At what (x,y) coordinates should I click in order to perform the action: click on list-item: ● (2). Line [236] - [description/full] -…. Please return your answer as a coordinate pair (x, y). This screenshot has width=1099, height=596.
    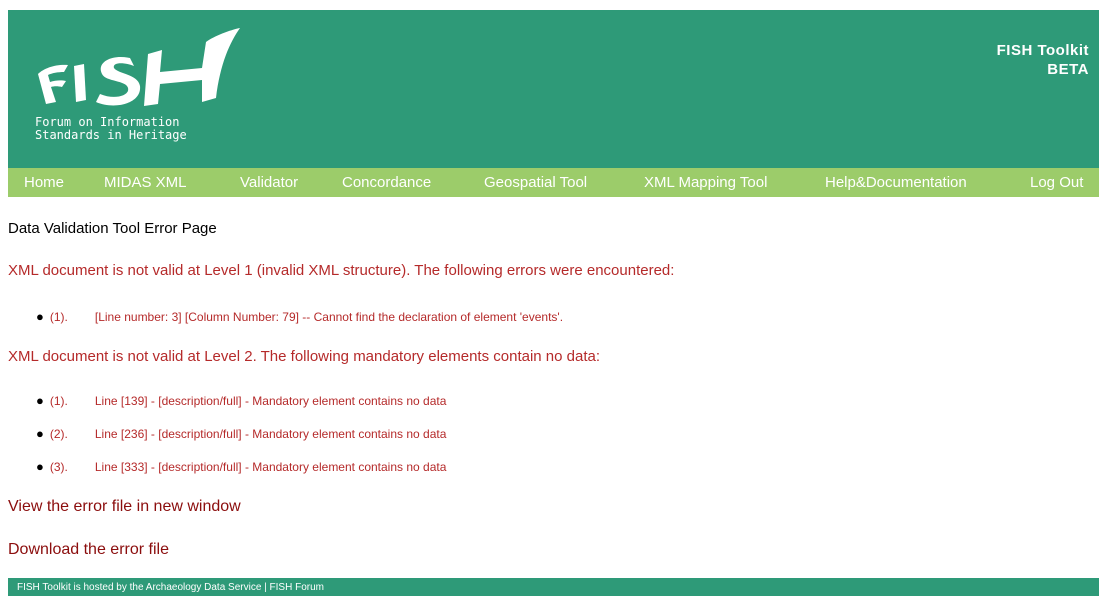
    Looking at the image, I should click on (241, 433).